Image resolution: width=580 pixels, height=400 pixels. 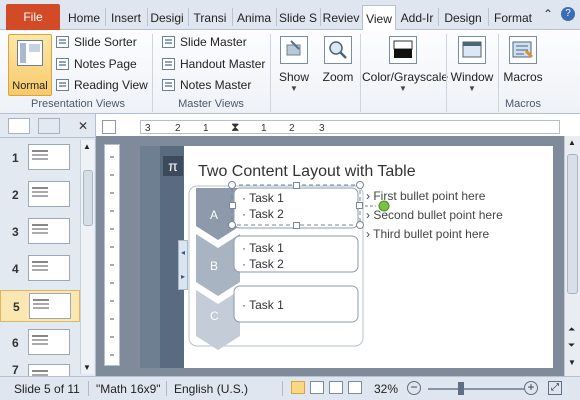 I want to click on tab-file: File, so click(x=33, y=17).